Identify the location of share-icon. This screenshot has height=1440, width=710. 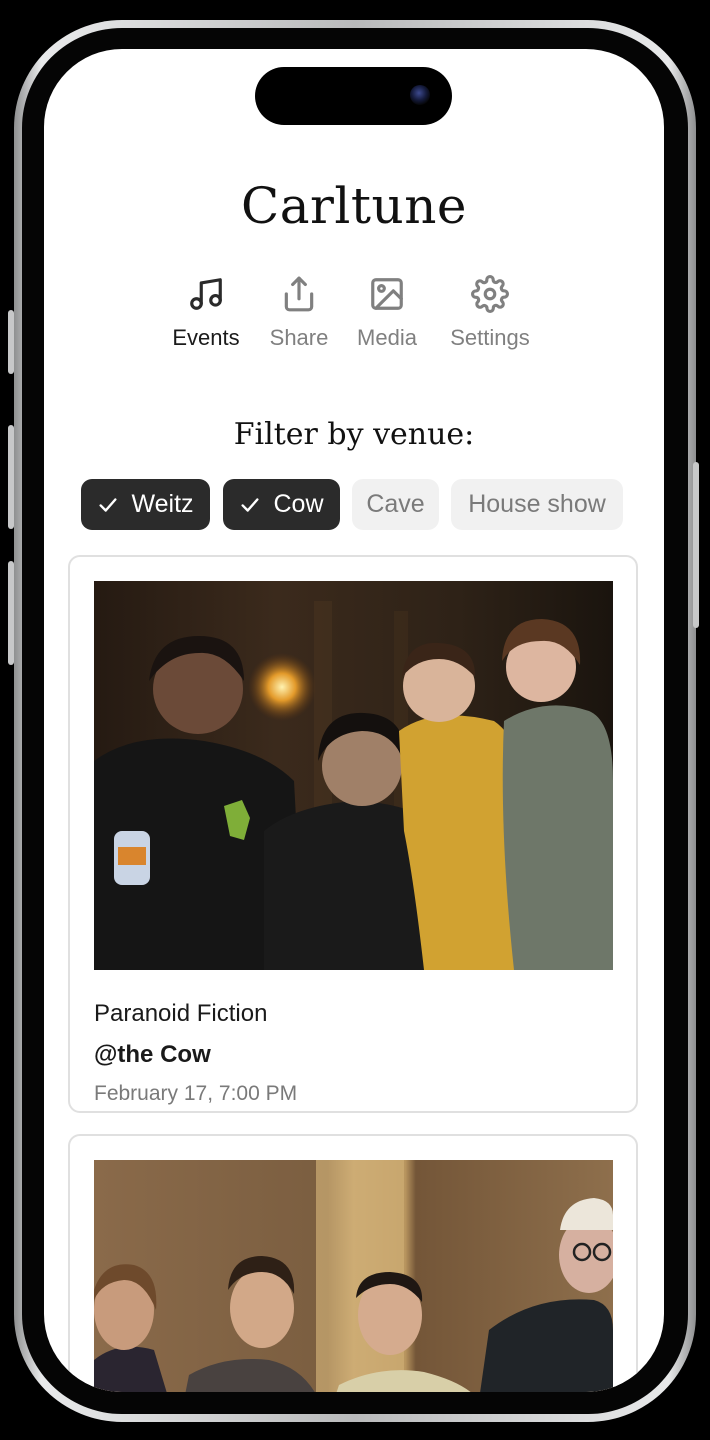
(299, 294).